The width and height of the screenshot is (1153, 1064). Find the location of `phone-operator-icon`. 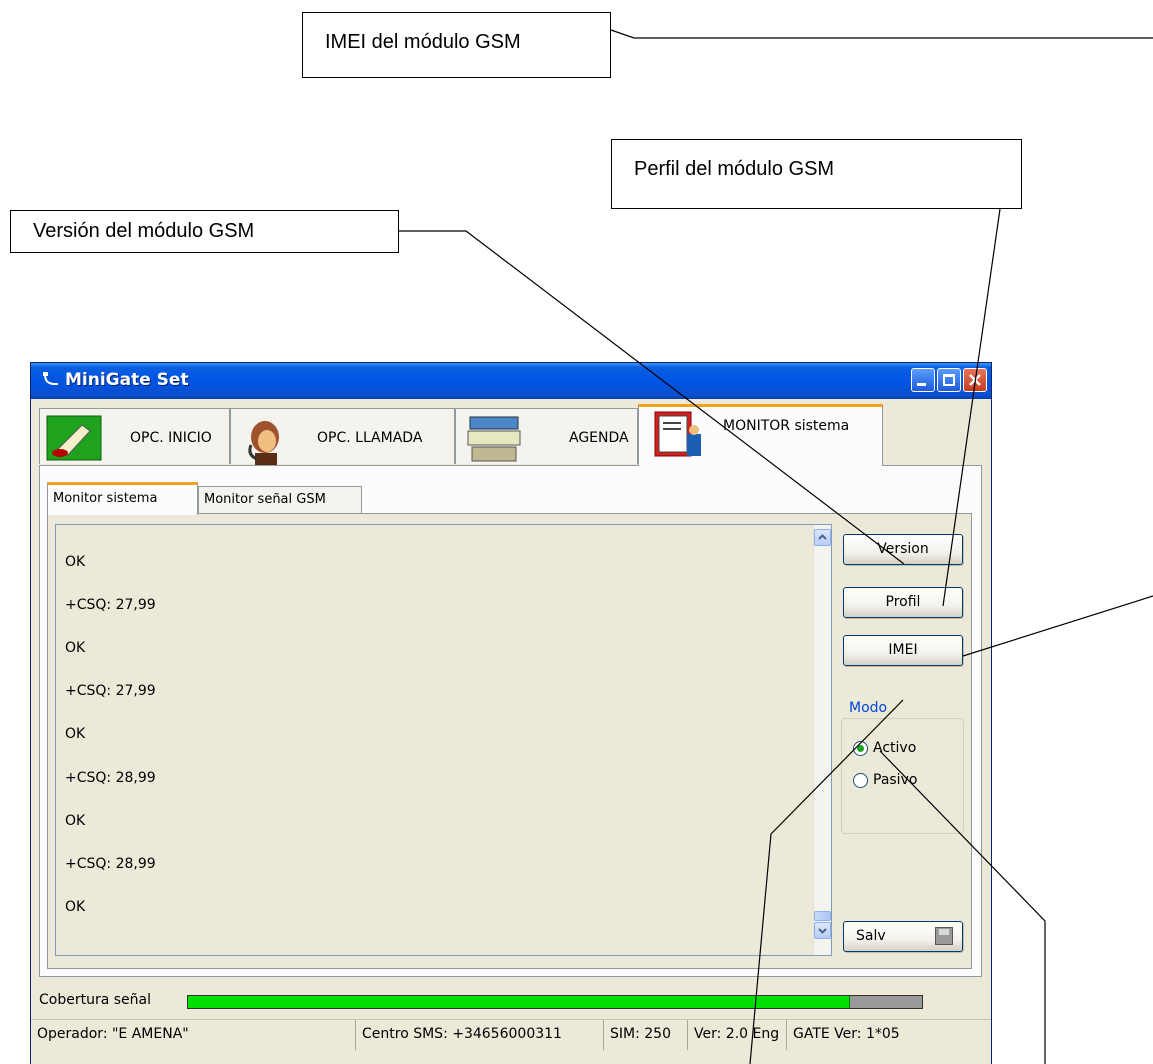

phone-operator-icon is located at coordinates (263, 443).